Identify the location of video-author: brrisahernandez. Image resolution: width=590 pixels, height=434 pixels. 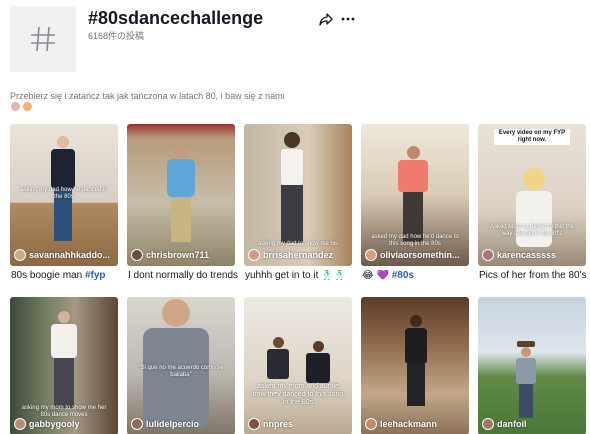
(298, 255).